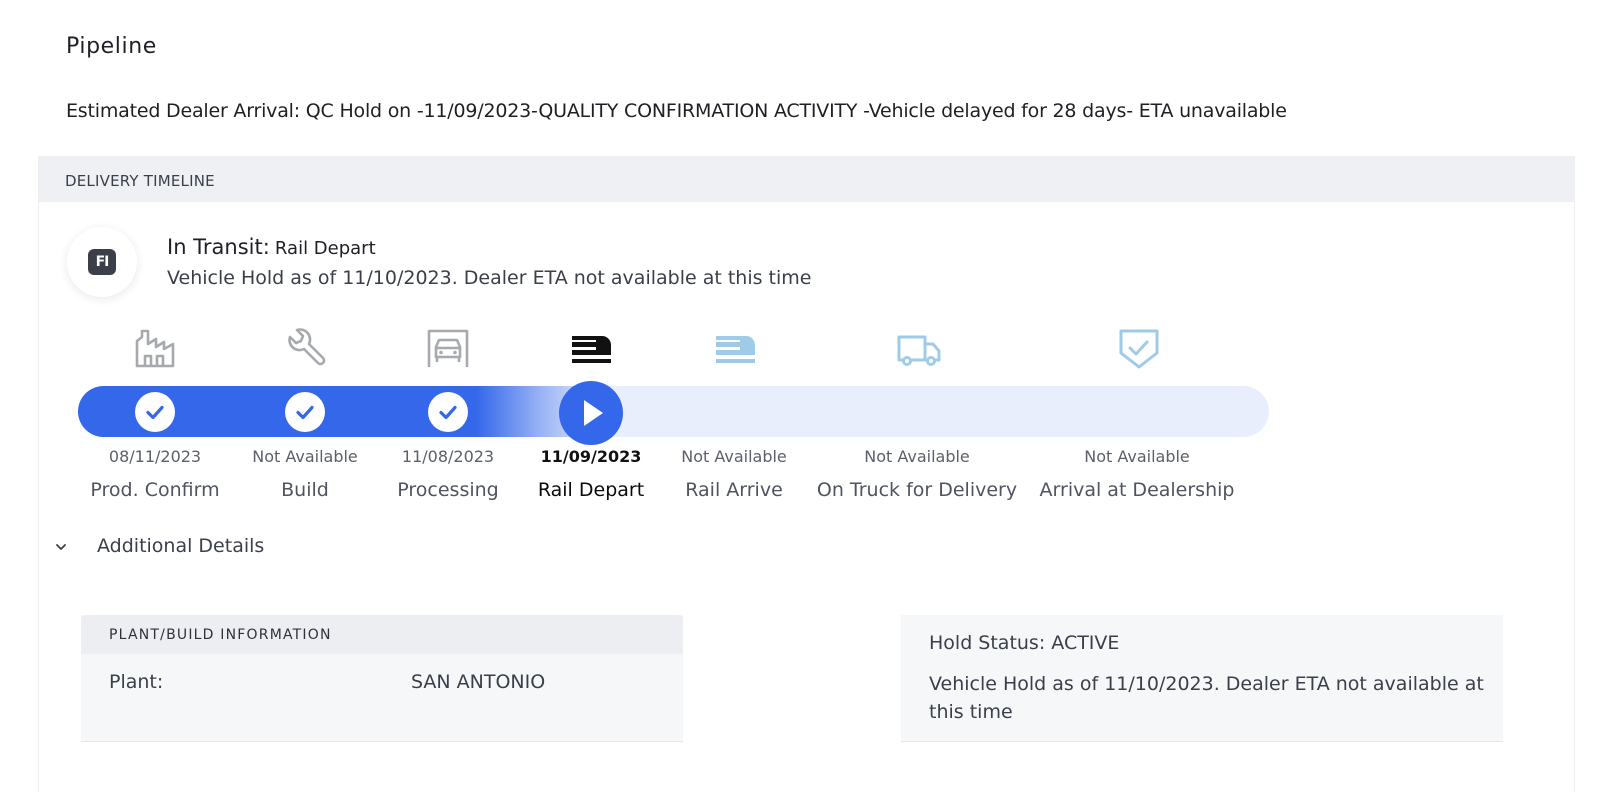 Image resolution: width=1598 pixels, height=792 pixels. Describe the element at coordinates (919, 348) in the screenshot. I see `truck-icon` at that location.